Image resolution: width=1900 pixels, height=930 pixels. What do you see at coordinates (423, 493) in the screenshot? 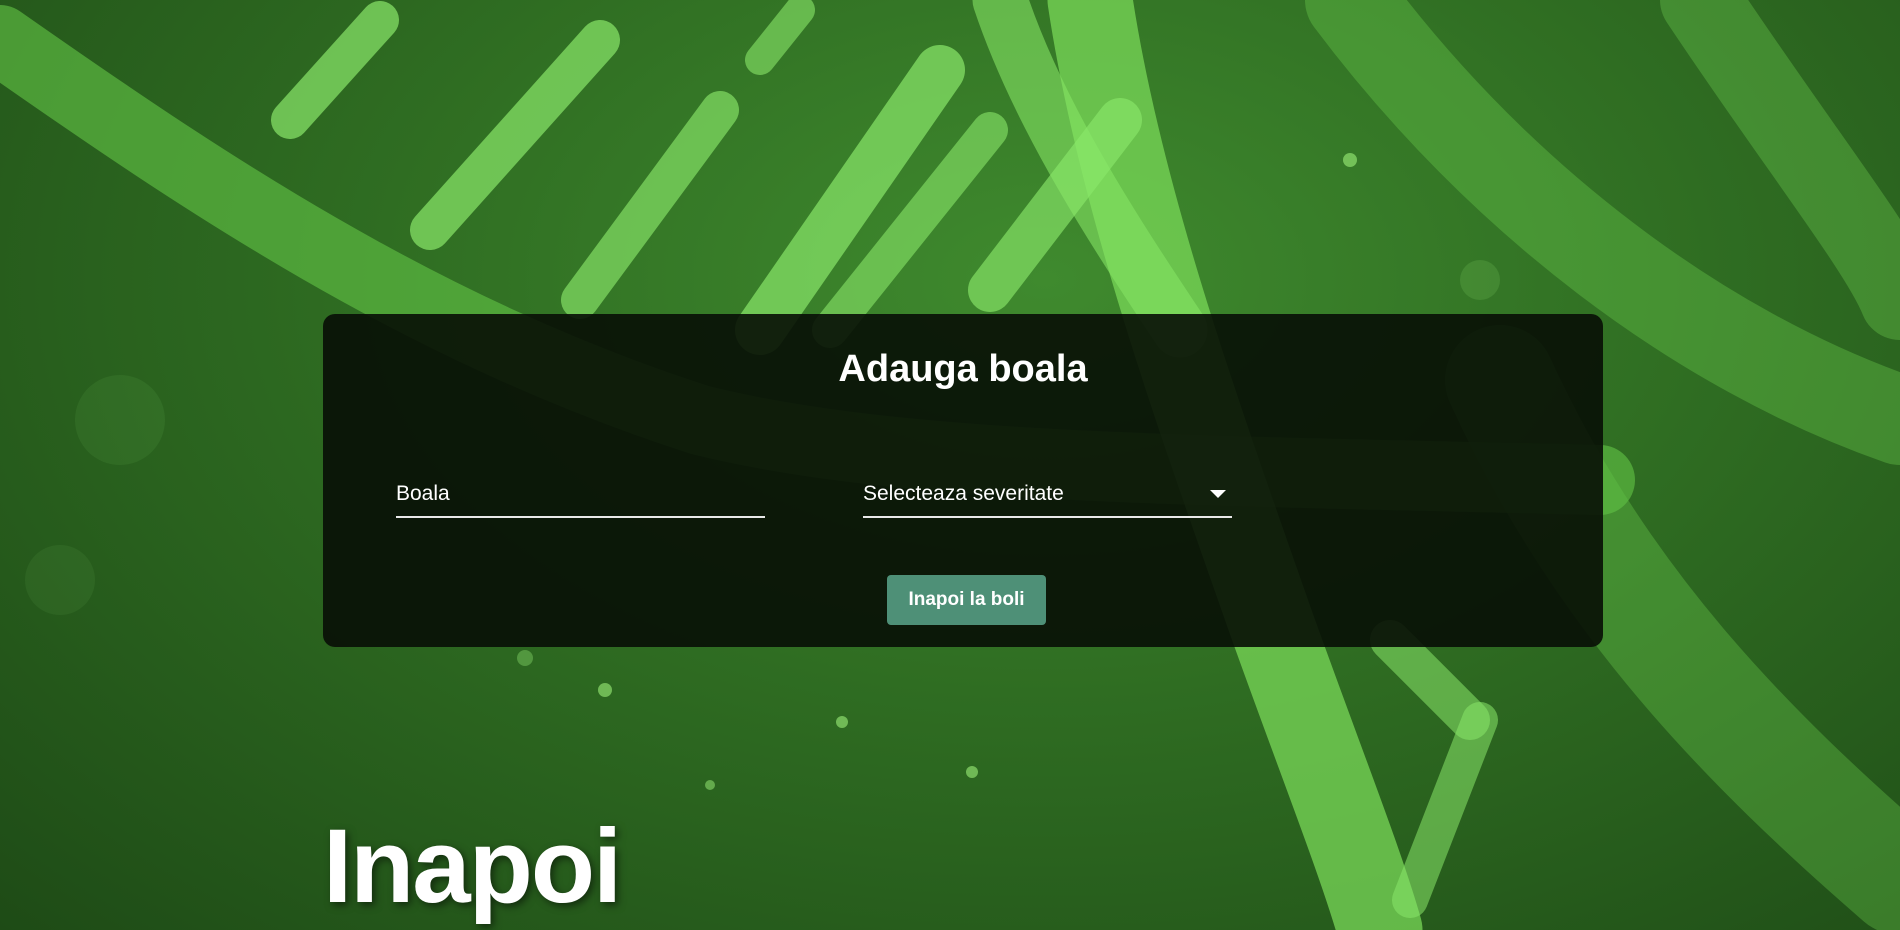
I see `disease-input-placeholder: Boala` at bounding box center [423, 493].